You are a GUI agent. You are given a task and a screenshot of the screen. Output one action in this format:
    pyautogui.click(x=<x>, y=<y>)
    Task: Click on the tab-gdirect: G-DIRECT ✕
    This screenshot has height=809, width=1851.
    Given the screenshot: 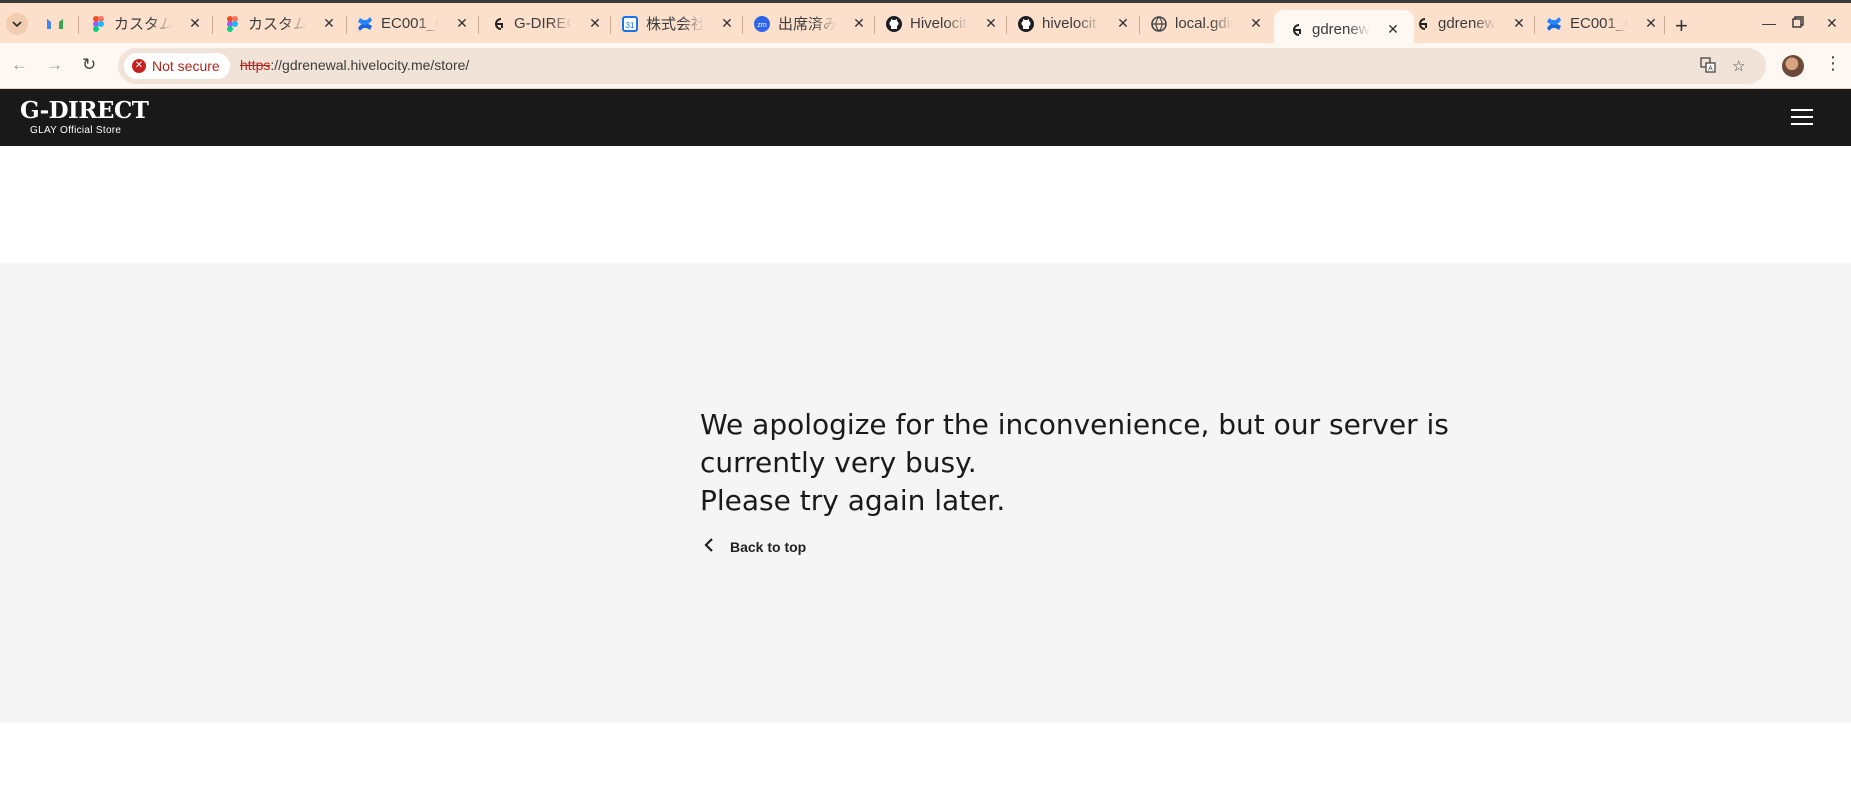 What is the action you would take?
    pyautogui.click(x=546, y=23)
    